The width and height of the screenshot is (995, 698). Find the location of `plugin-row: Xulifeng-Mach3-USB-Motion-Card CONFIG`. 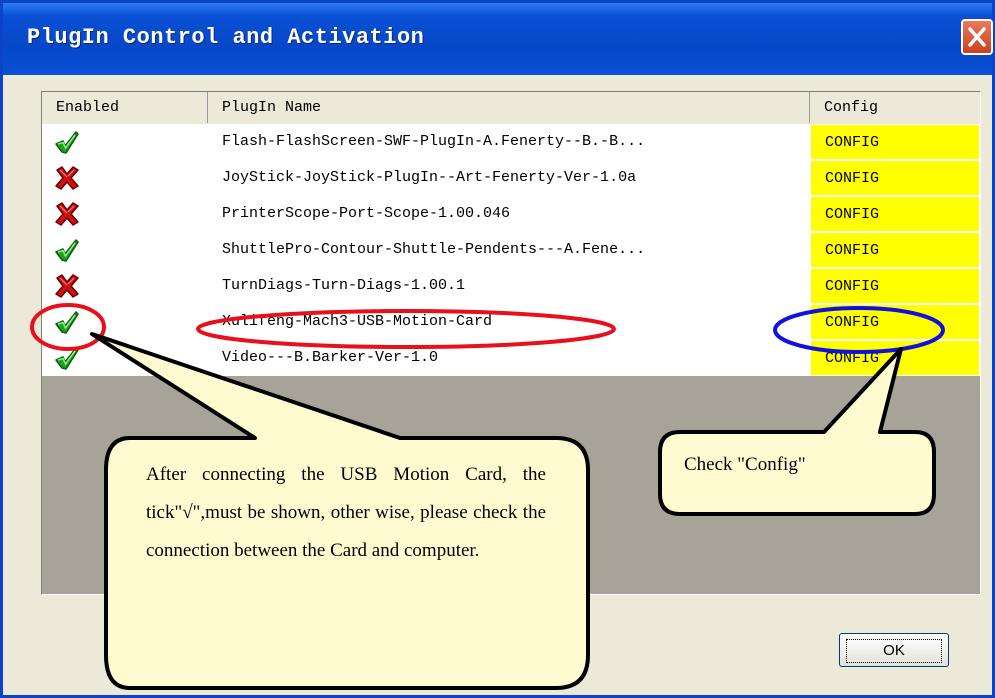

plugin-row: Xulifeng-Mach3-USB-Motion-Card CONFIG is located at coordinates (511, 322).